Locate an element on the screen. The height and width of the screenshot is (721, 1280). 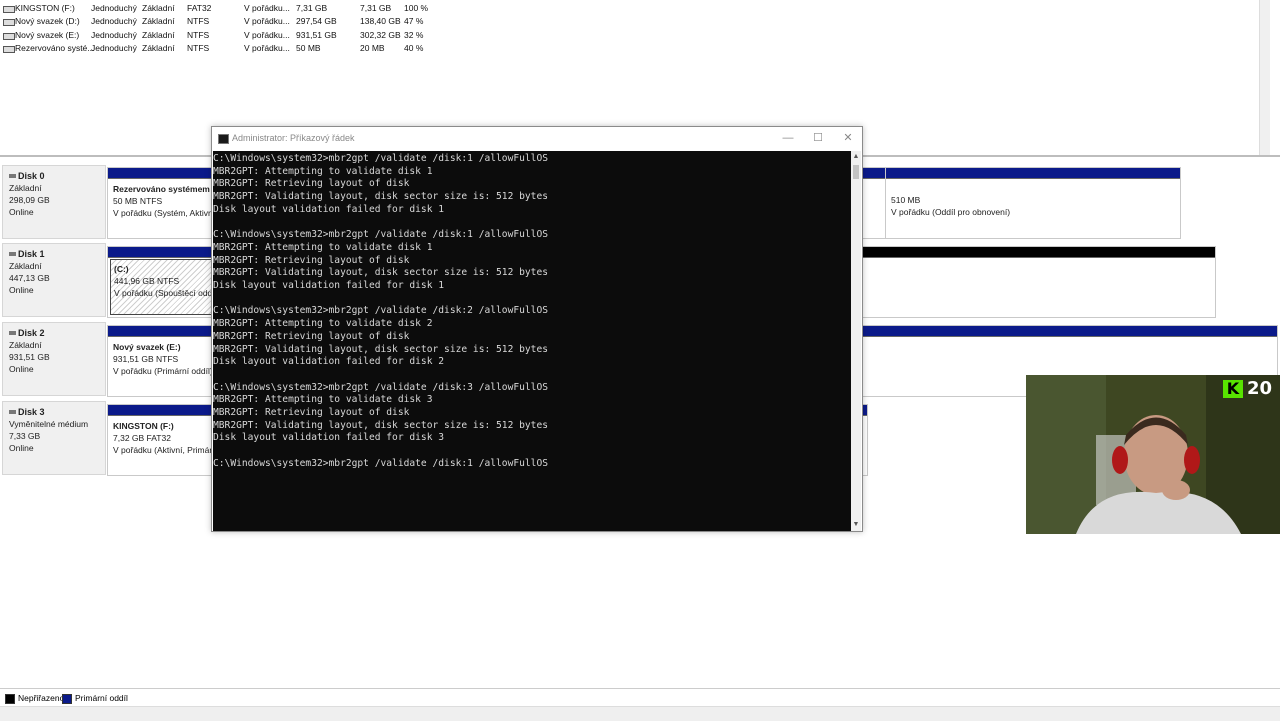
disk-2-label: Disk 2 Základní 931,51 GB Online is located at coordinates (54, 359).